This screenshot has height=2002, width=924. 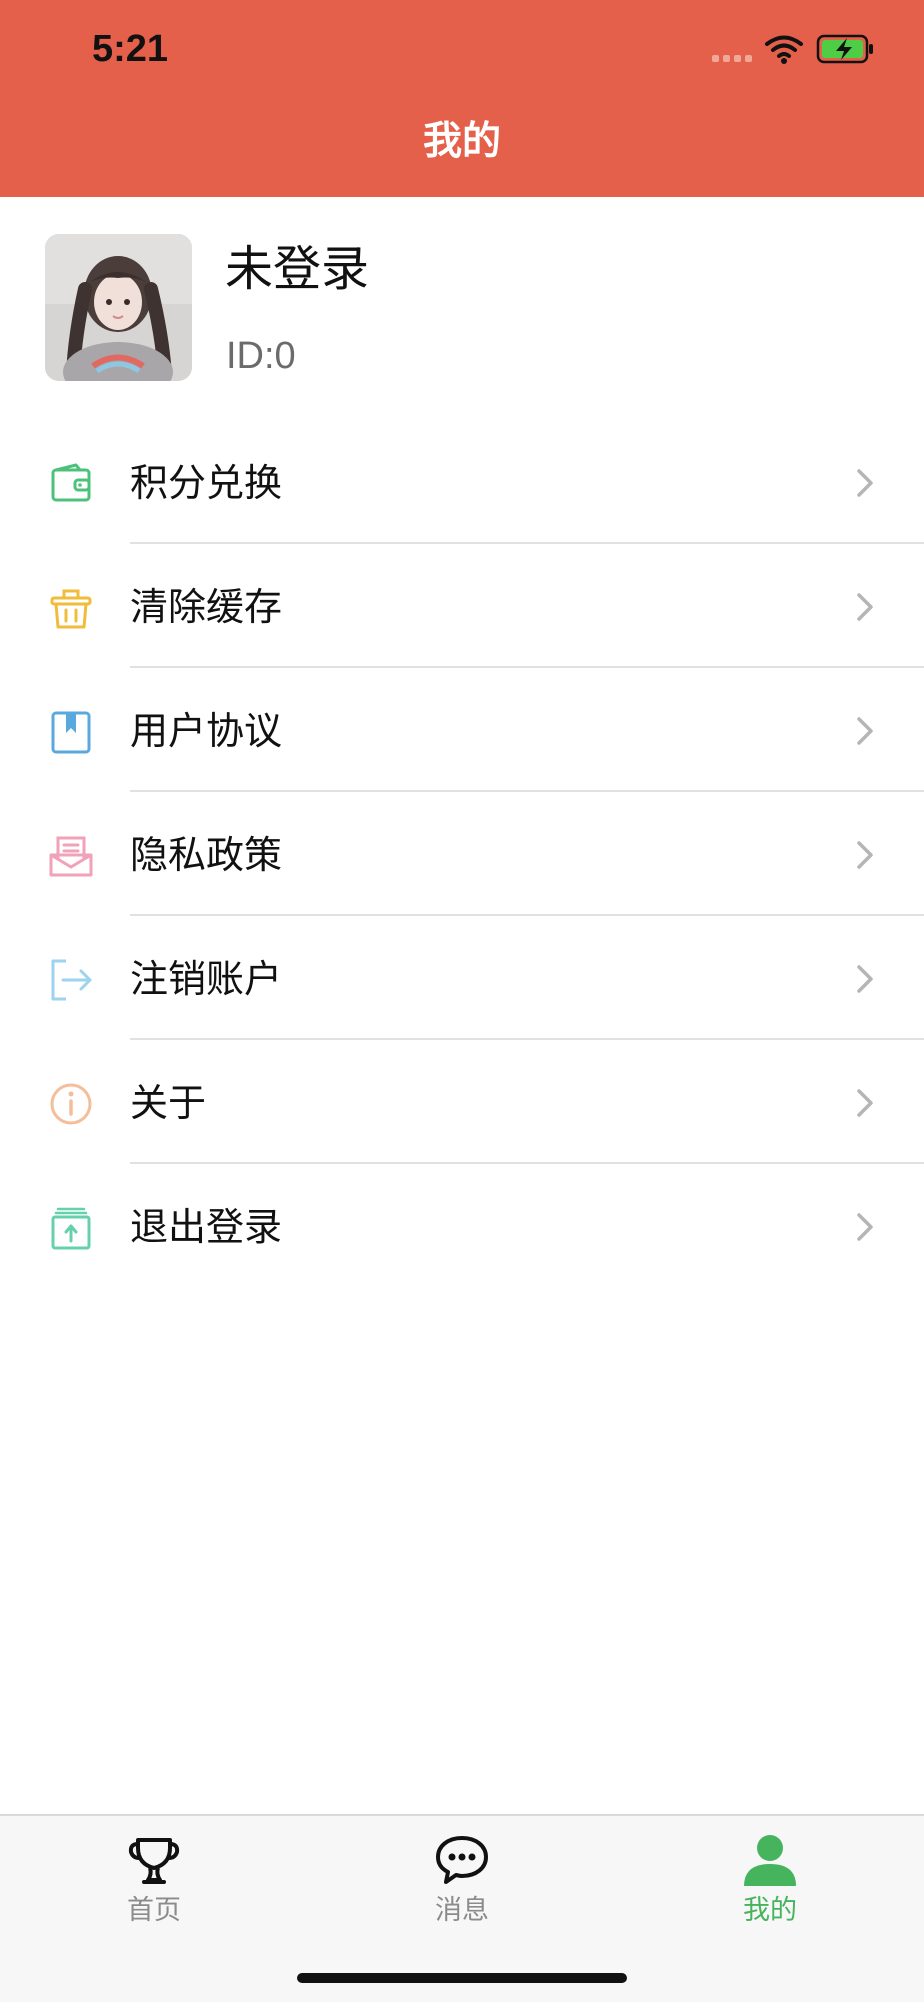 I want to click on menu-item-logout: 退出登录, so click(x=462, y=1225).